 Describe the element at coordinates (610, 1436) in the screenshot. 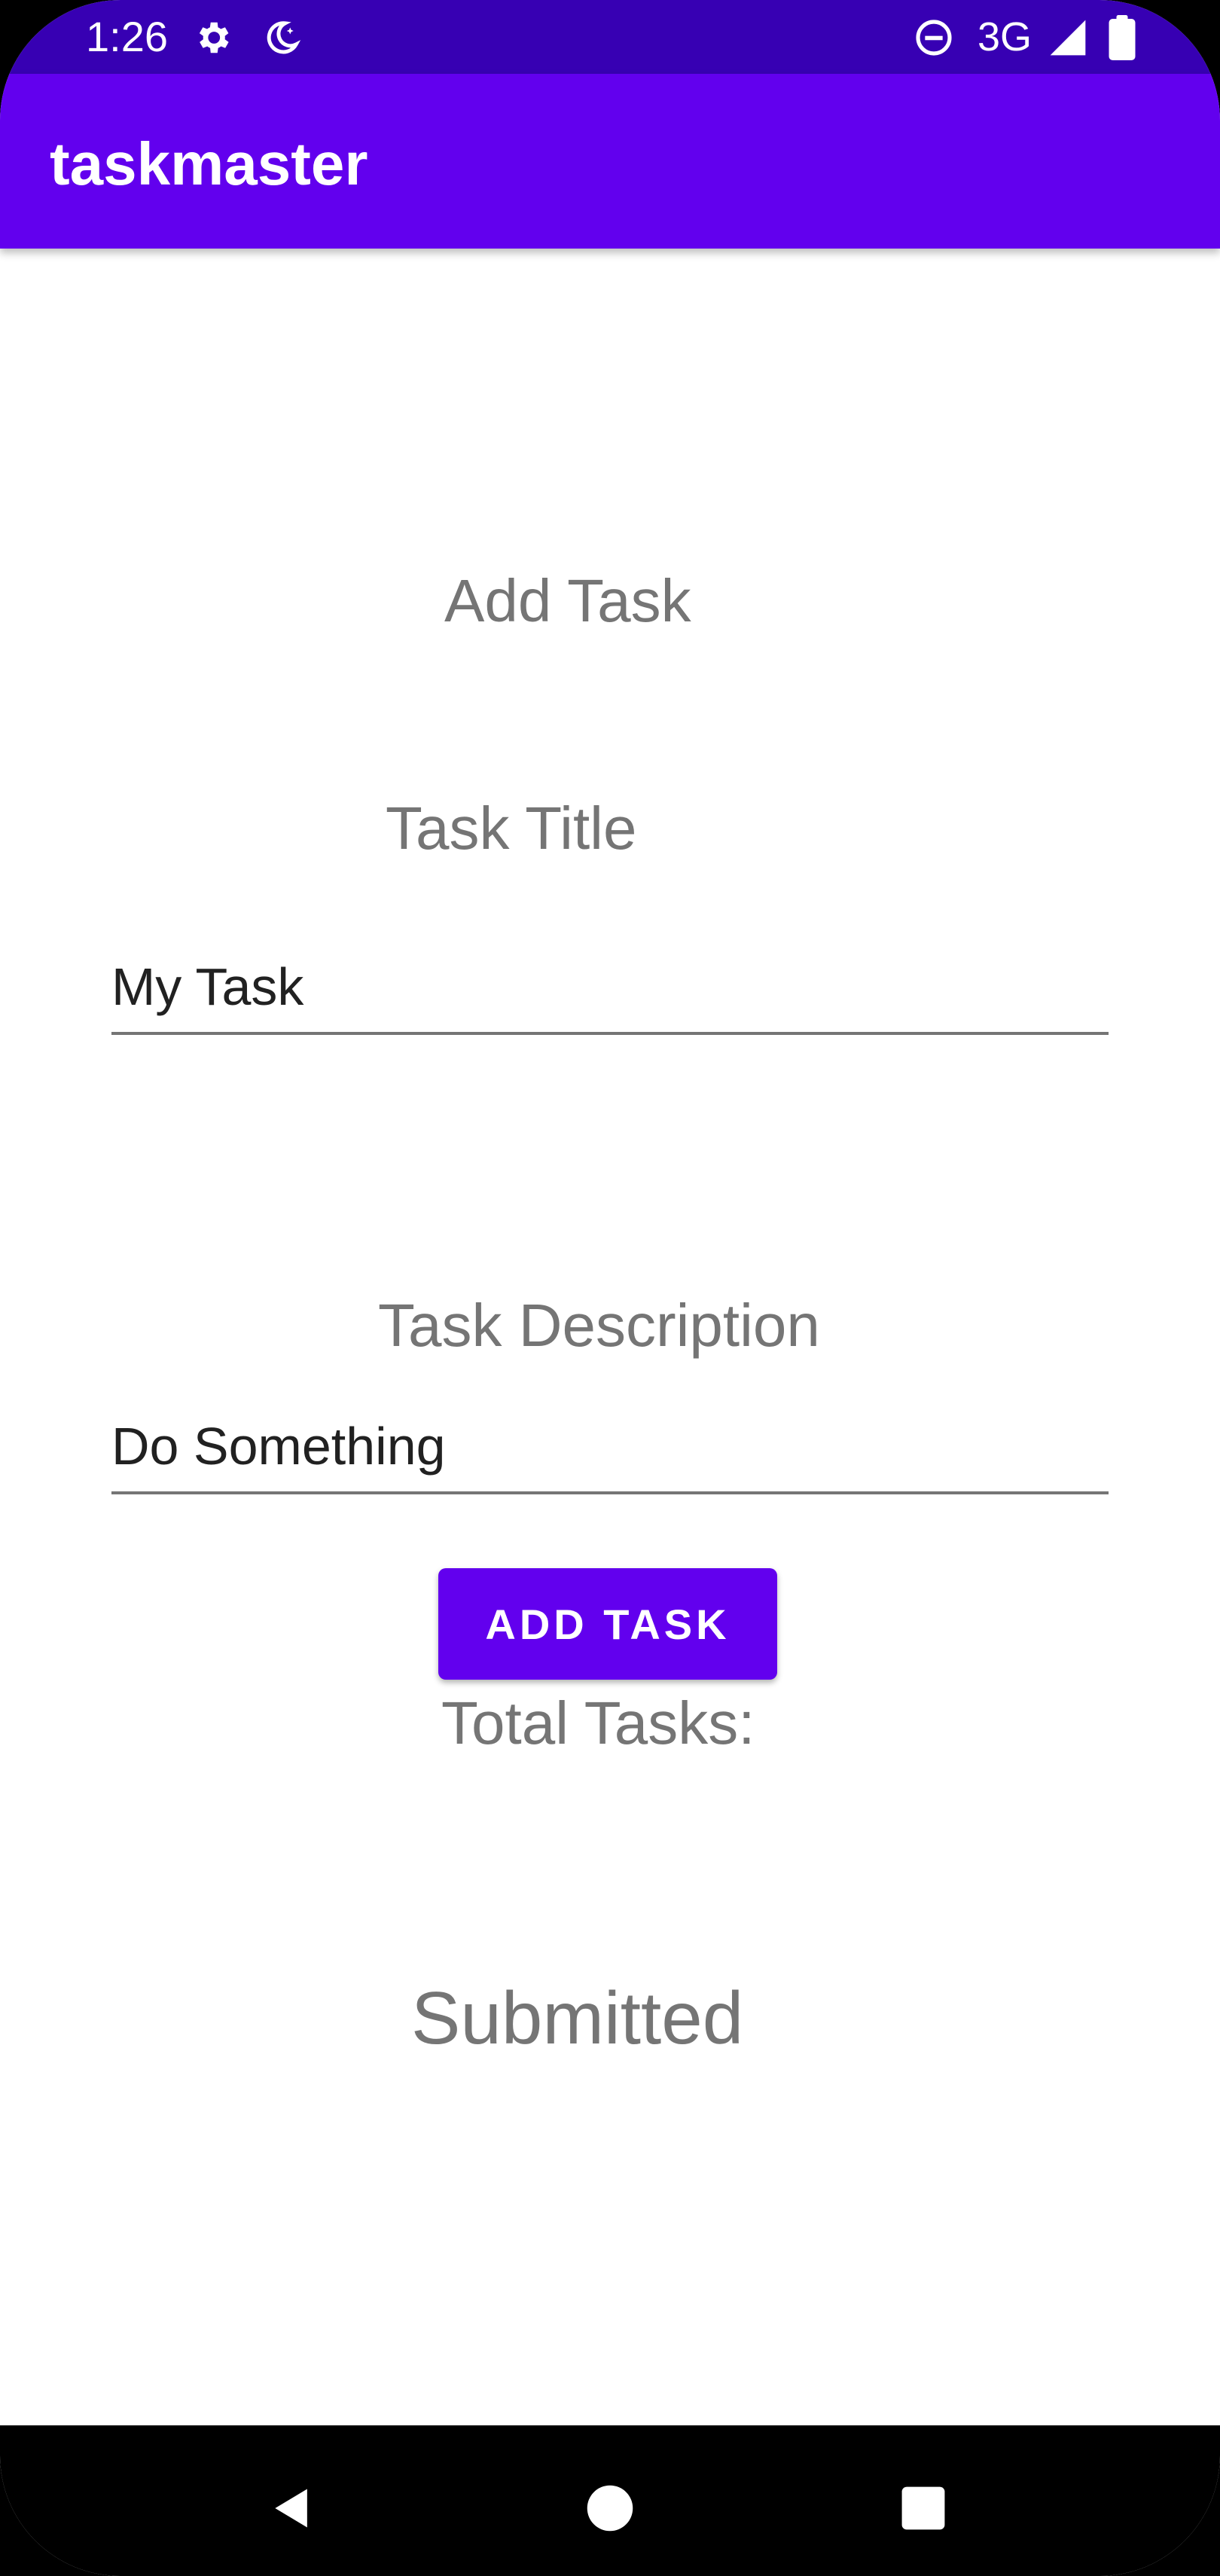

I see `task-description-input: Do Something` at that location.